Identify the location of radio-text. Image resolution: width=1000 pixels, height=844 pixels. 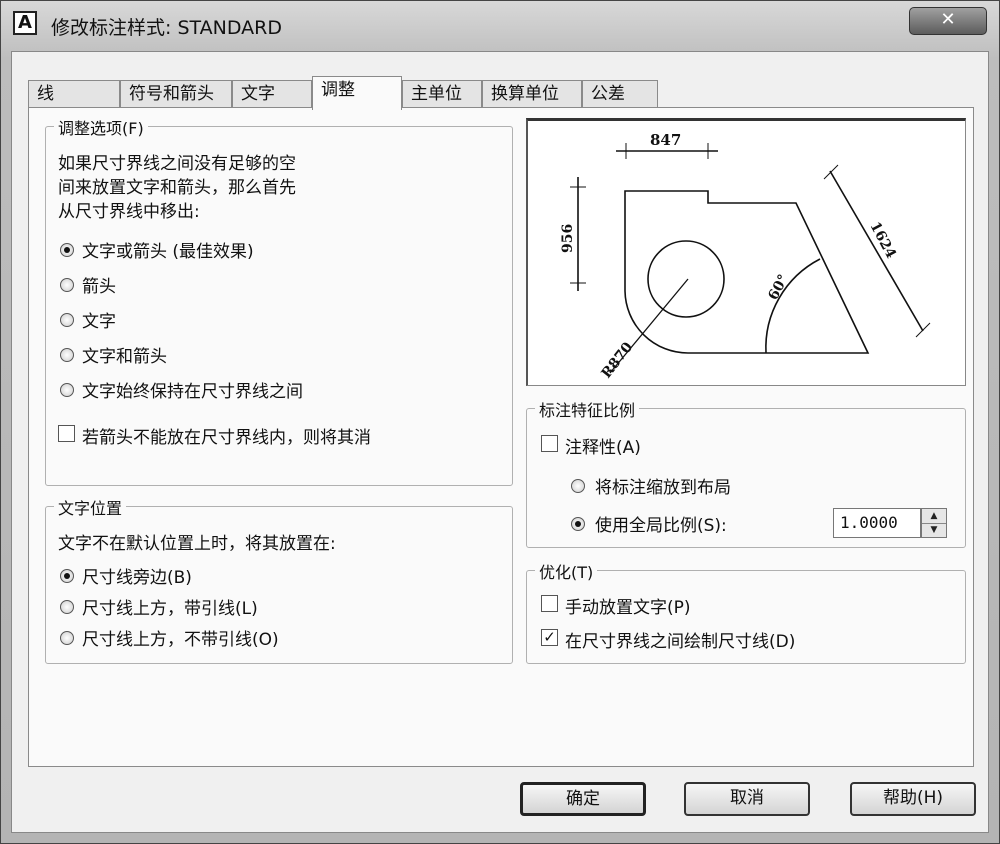
(67, 320).